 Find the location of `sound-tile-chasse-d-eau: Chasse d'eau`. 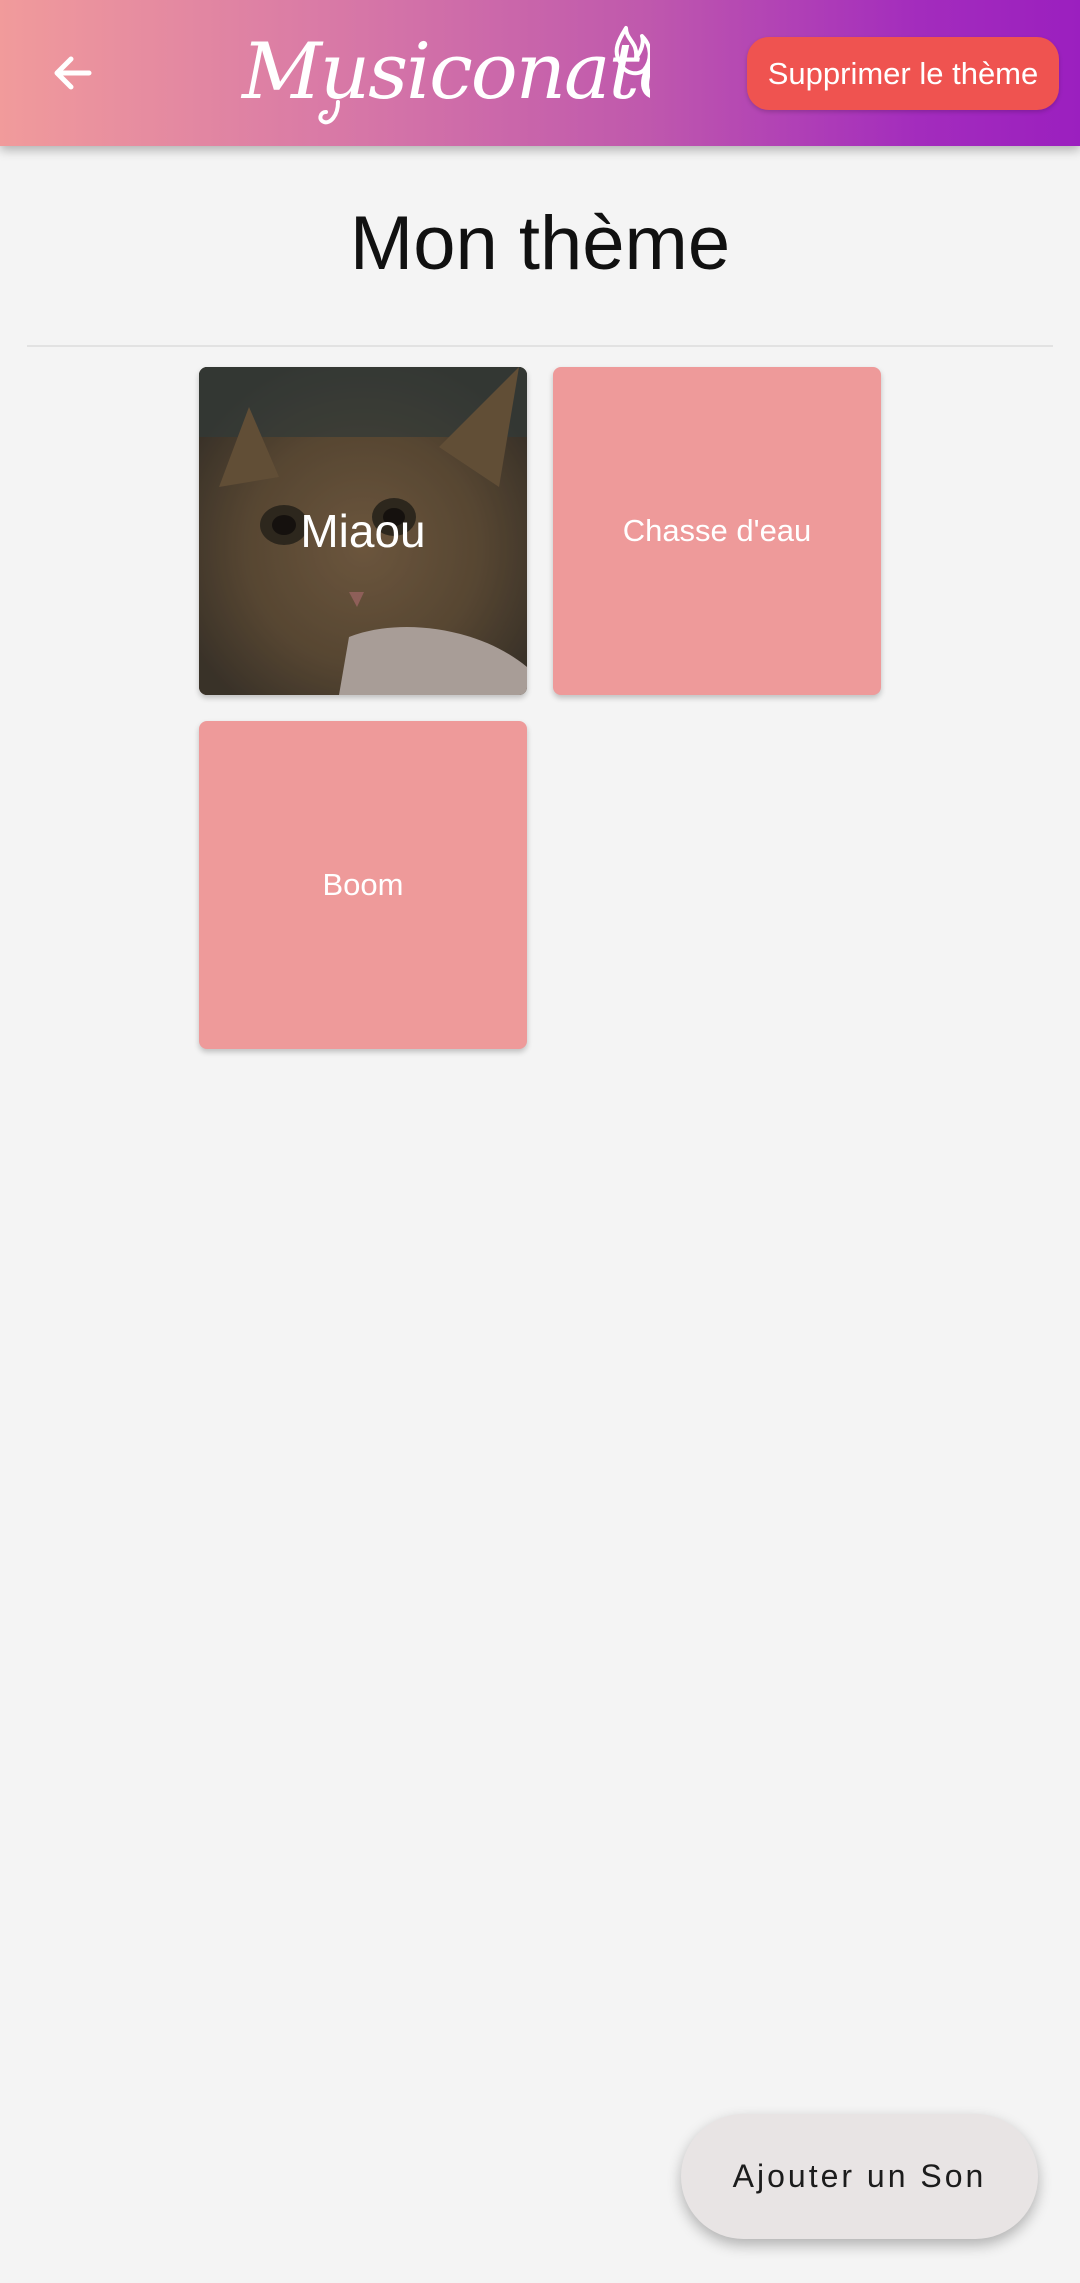

sound-tile-chasse-d-eau: Chasse d'eau is located at coordinates (717, 531).